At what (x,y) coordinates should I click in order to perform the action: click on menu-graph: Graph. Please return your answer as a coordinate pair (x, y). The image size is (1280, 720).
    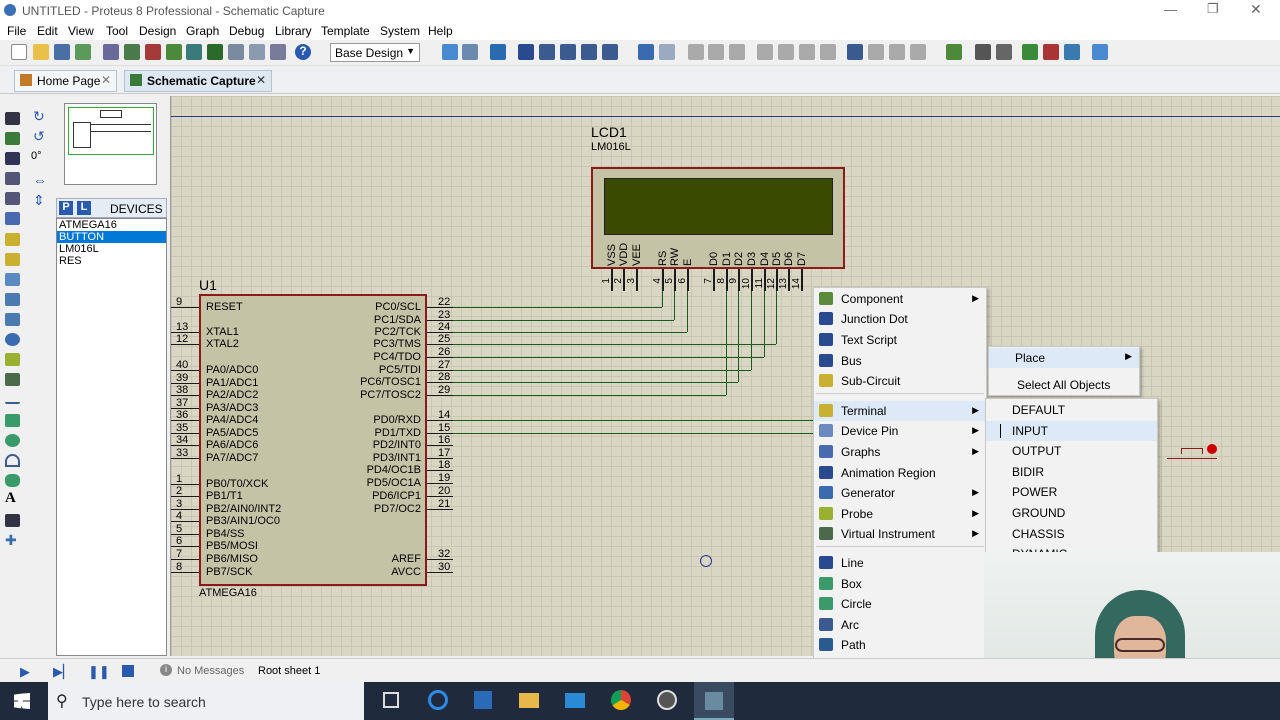
    Looking at the image, I should click on (202, 31).